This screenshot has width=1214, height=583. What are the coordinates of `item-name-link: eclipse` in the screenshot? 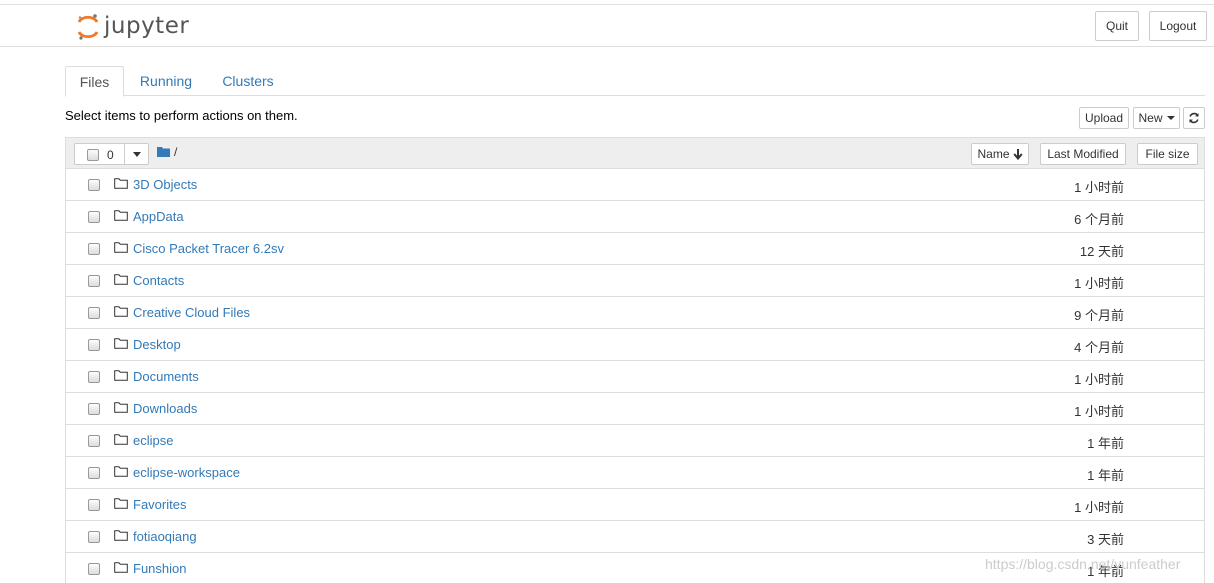 It's located at (153, 440).